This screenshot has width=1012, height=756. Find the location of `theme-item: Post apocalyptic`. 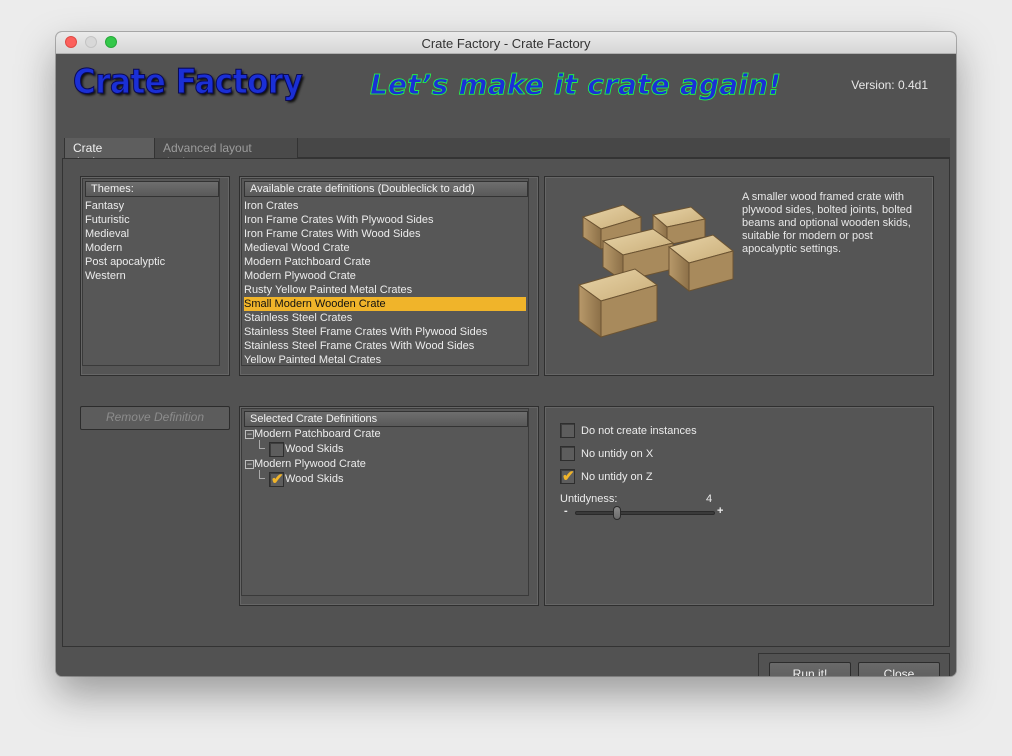

theme-item: Post apocalyptic is located at coordinates (125, 262).